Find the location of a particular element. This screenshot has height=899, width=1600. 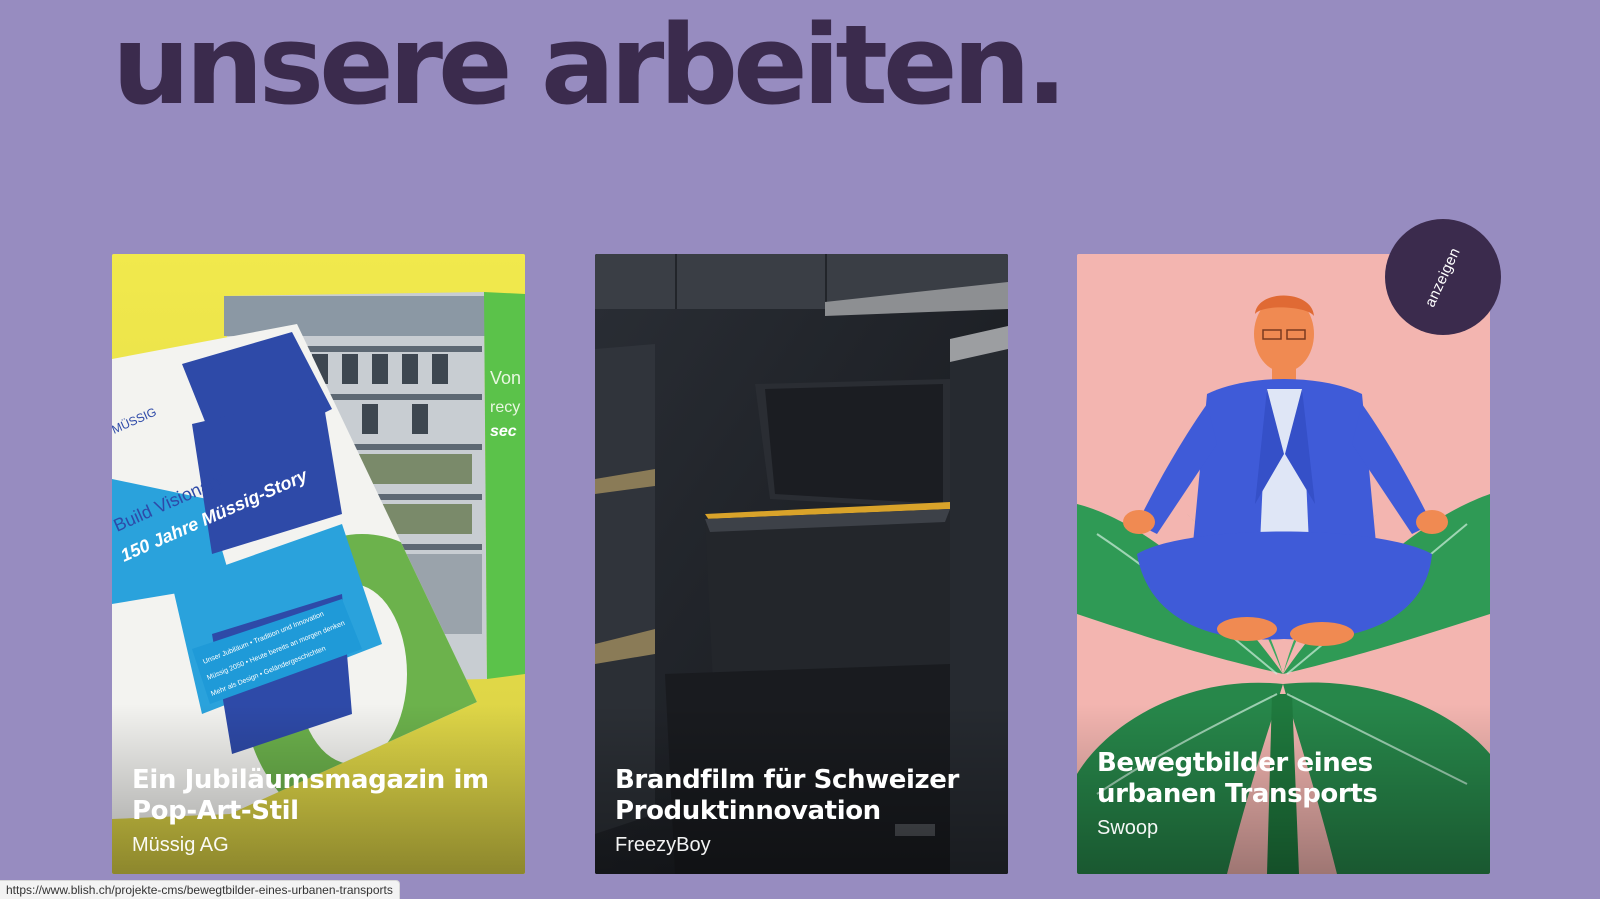

anzeigen-button: anzeigen is located at coordinates (1443, 277).